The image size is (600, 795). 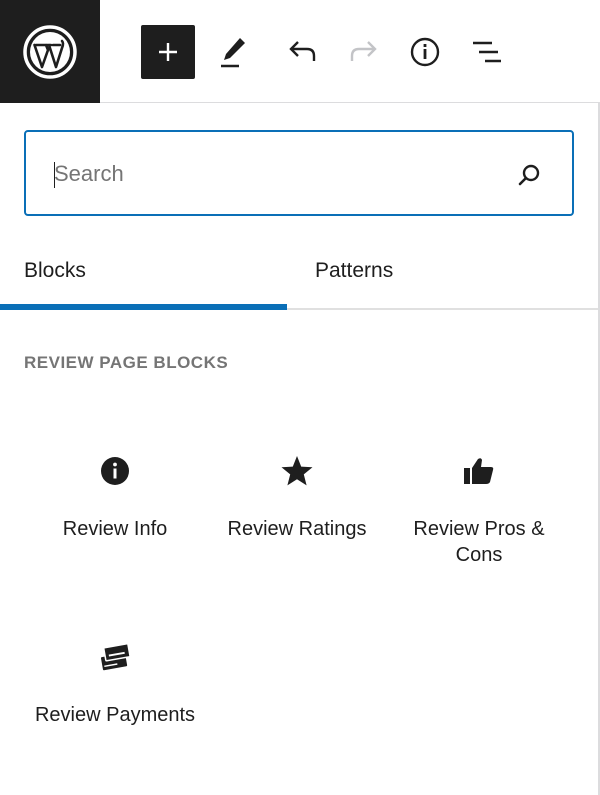 What do you see at coordinates (143, 307) in the screenshot?
I see `active-tab-indicator` at bounding box center [143, 307].